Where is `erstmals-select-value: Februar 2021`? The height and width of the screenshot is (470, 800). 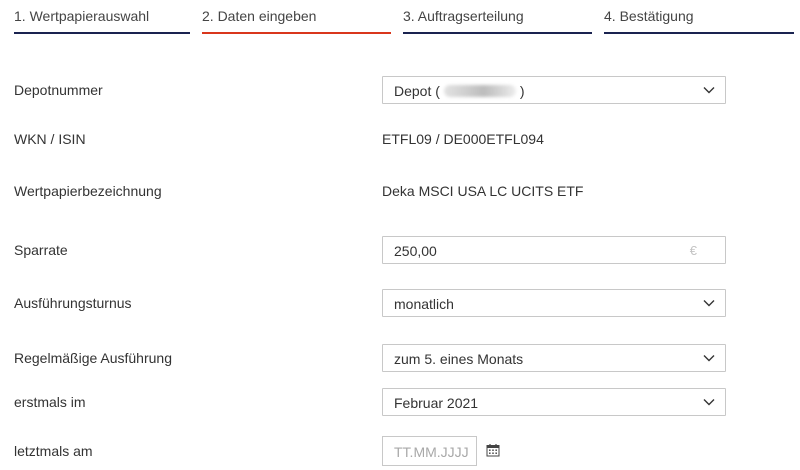
erstmals-select-value: Februar 2021 is located at coordinates (436, 403).